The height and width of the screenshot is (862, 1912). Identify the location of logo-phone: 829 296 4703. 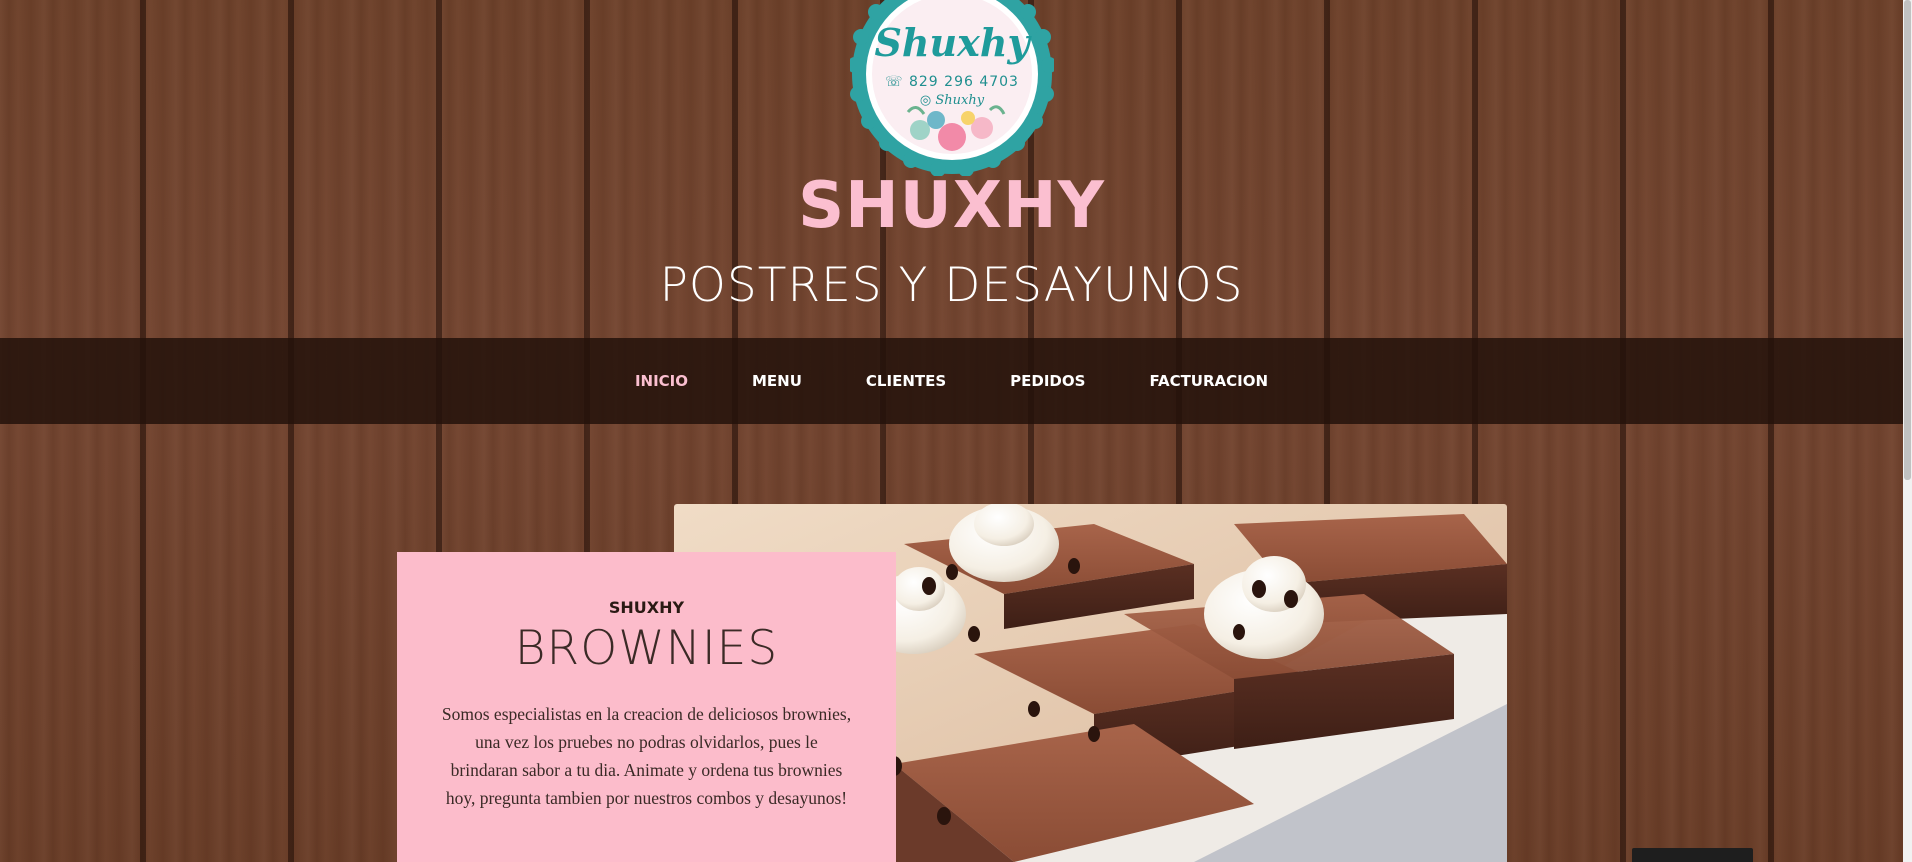
(963, 82).